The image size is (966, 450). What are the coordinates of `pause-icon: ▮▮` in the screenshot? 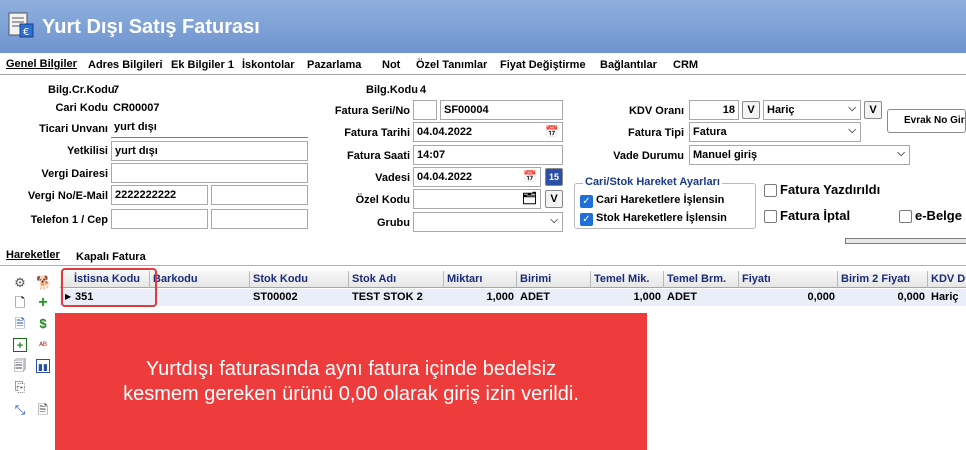 It's located at (43, 366).